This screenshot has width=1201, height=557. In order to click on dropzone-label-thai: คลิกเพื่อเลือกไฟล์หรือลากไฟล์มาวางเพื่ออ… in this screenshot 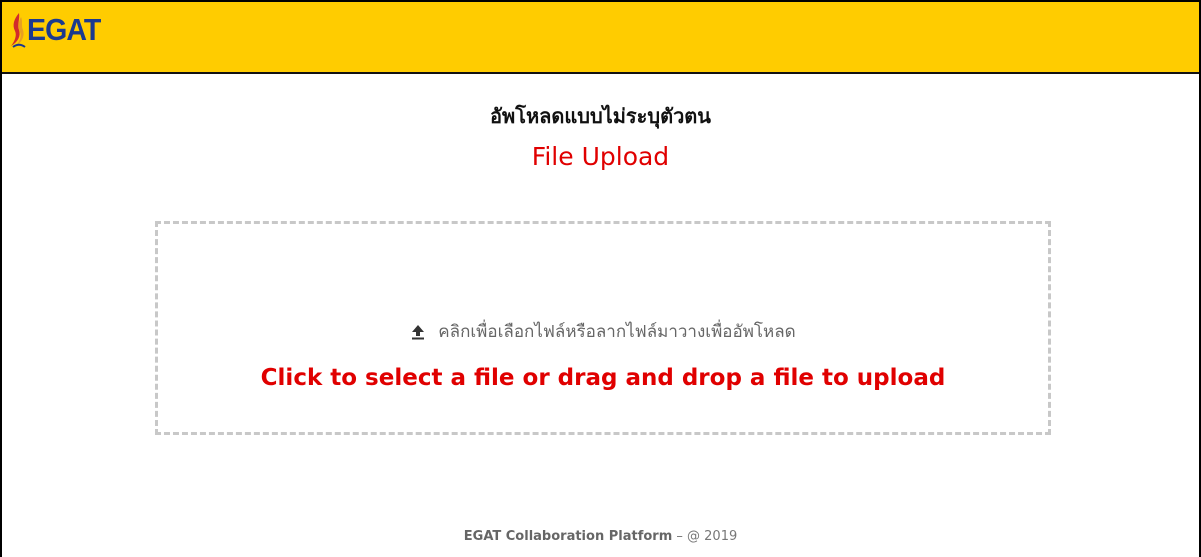, I will do `click(617, 332)`.